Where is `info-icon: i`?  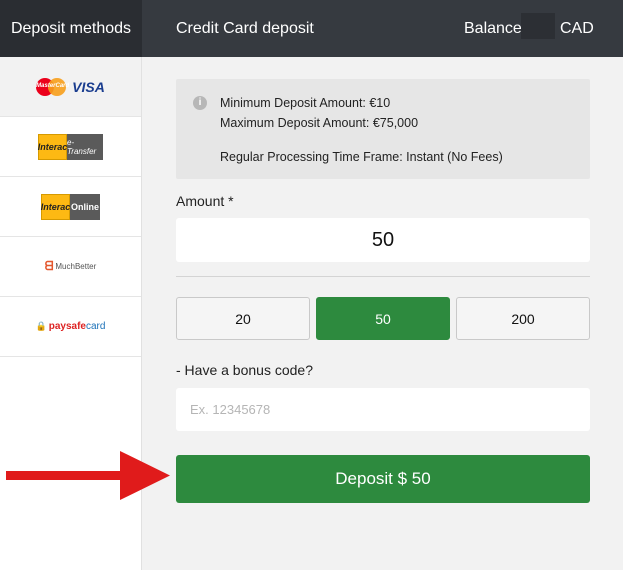 info-icon: i is located at coordinates (200, 103).